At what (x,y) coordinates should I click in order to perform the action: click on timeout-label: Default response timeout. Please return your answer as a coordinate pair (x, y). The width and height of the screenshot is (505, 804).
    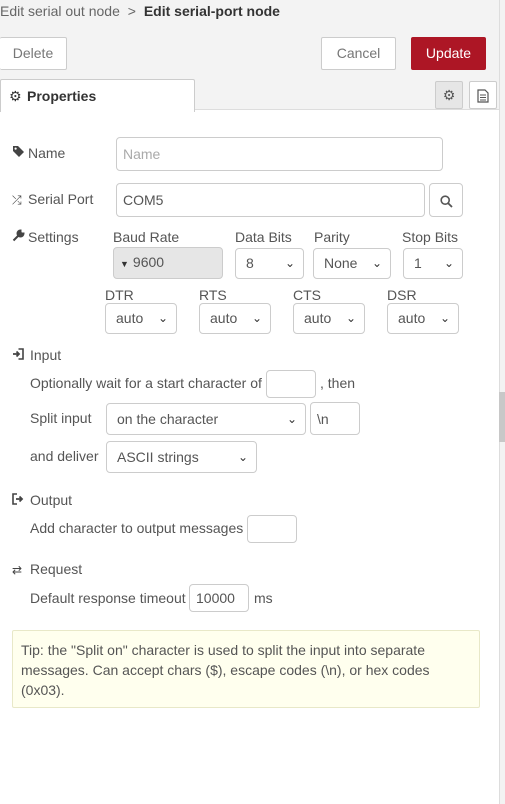
    Looking at the image, I should click on (108, 598).